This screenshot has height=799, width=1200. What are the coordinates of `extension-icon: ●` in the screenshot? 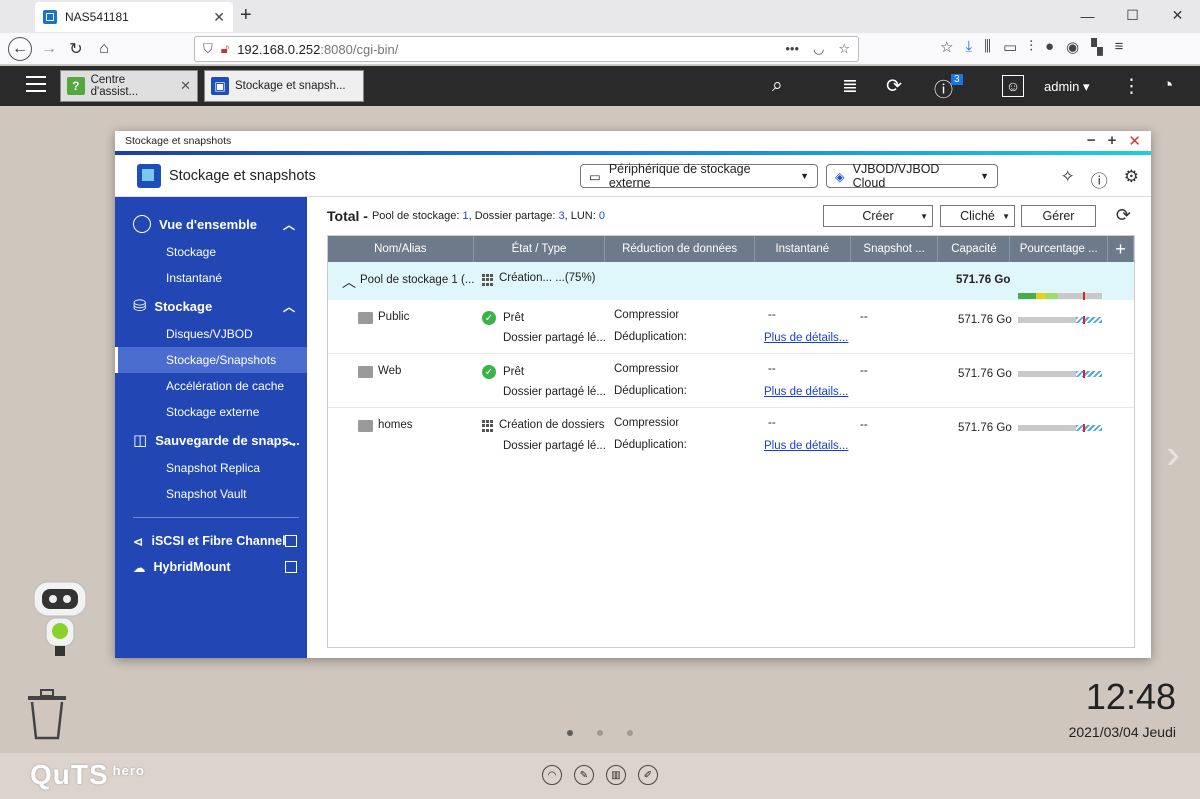 It's located at (1049, 47).